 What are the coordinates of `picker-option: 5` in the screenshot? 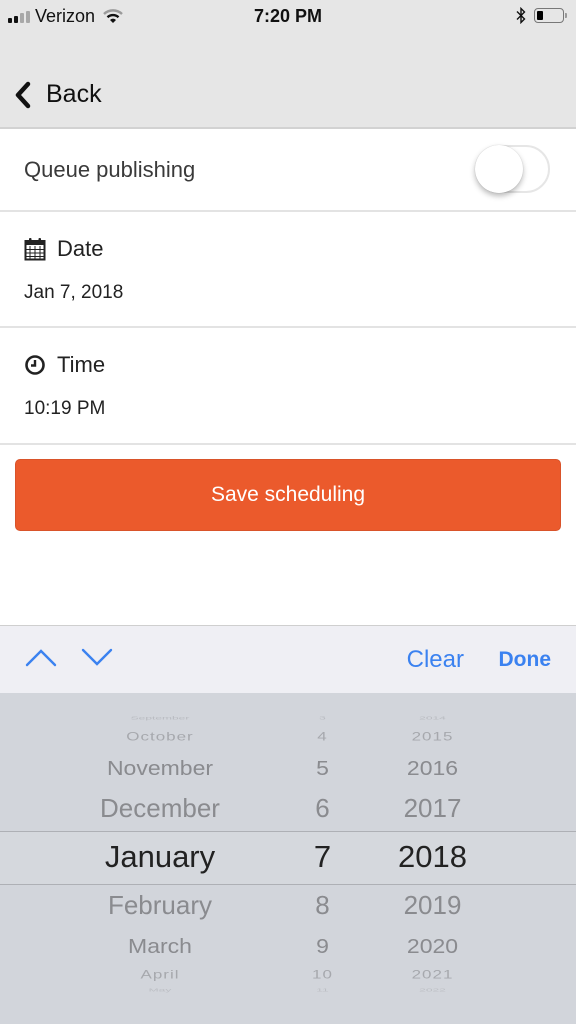 It's located at (322, 768).